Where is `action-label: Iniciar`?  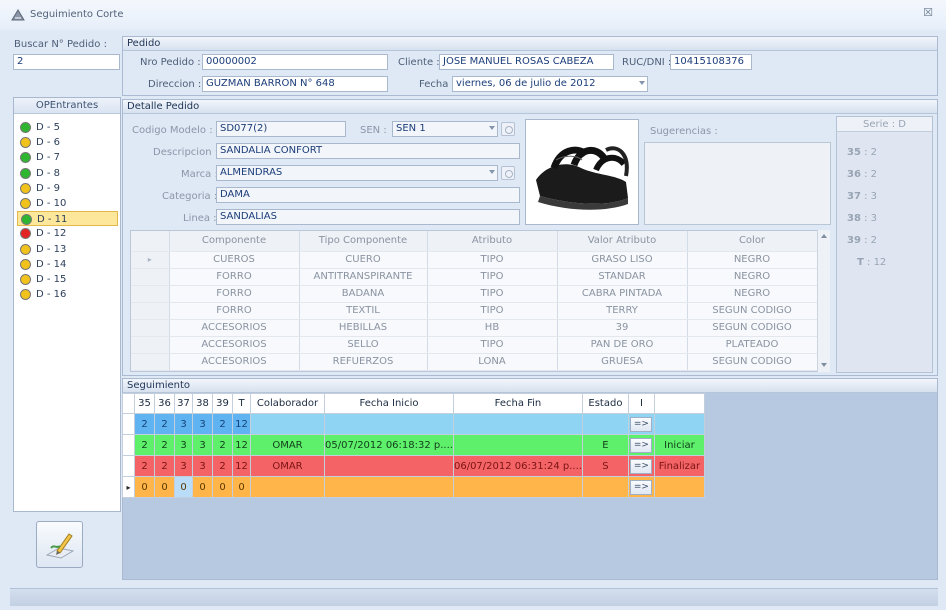
action-label: Iniciar is located at coordinates (679, 445).